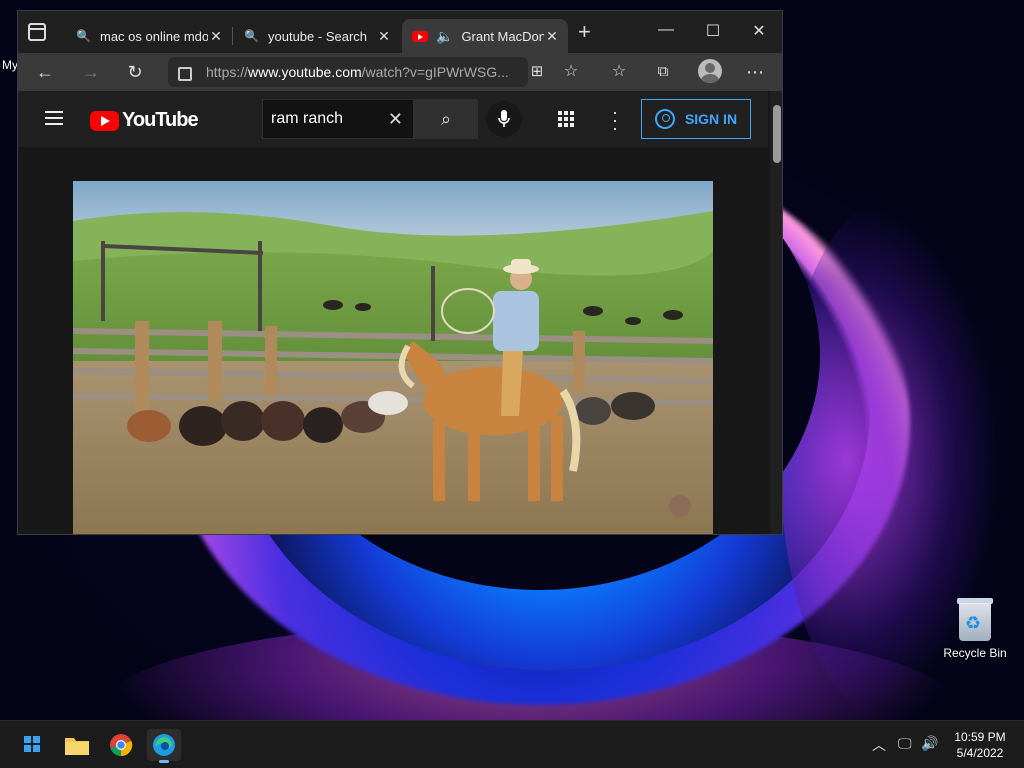 This screenshot has width=1024, height=768. What do you see at coordinates (619, 72) in the screenshot?
I see `favorites-icon: ☆` at bounding box center [619, 72].